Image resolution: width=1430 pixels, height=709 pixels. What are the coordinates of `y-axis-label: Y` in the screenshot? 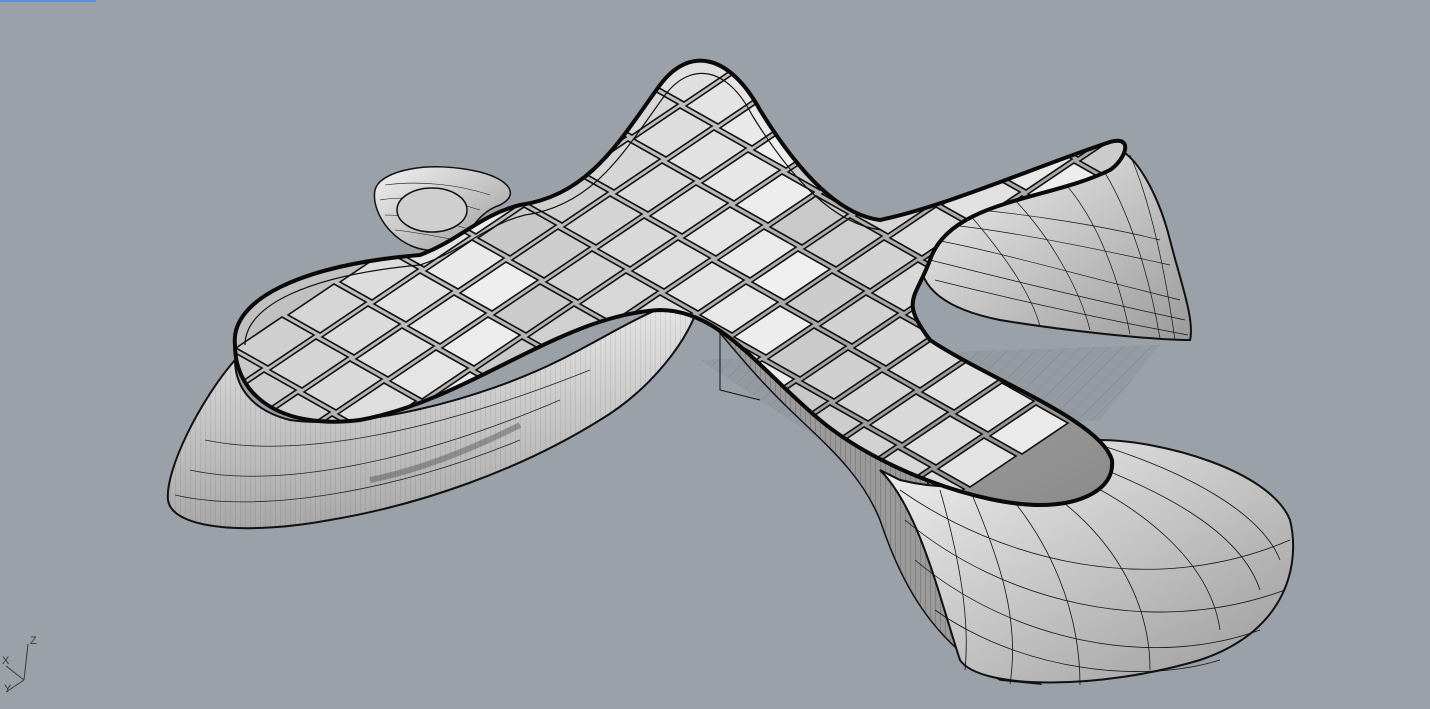 It's located at (8, 689).